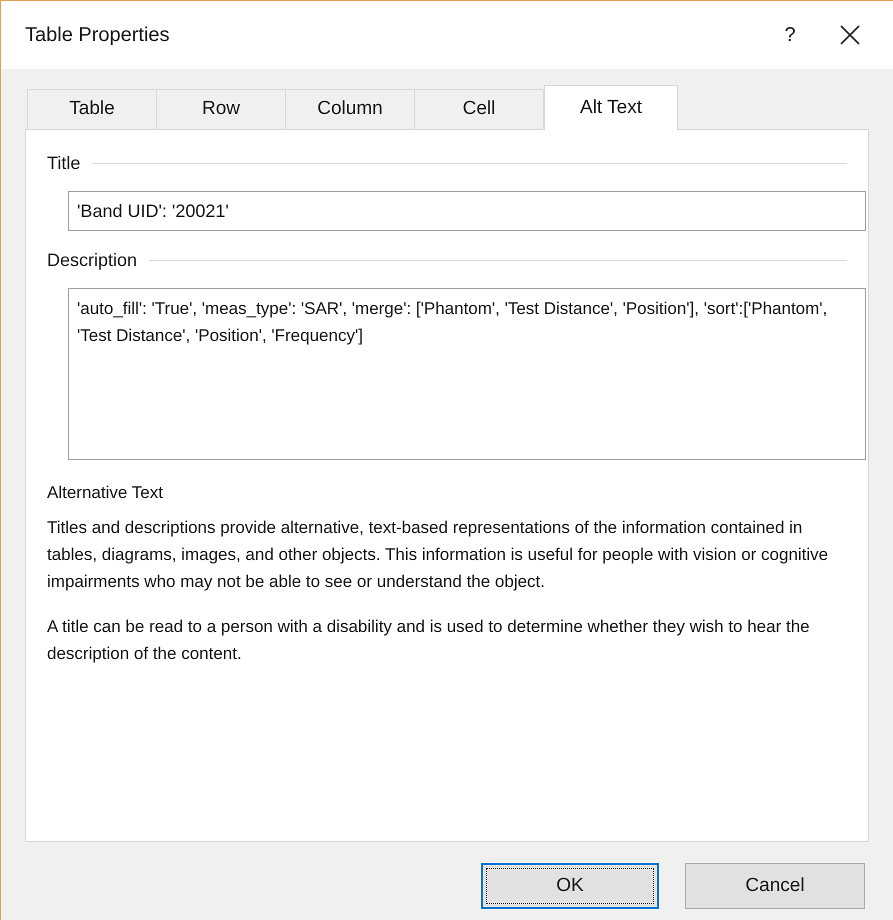 The image size is (893, 920). I want to click on tab: Cell, so click(479, 109).